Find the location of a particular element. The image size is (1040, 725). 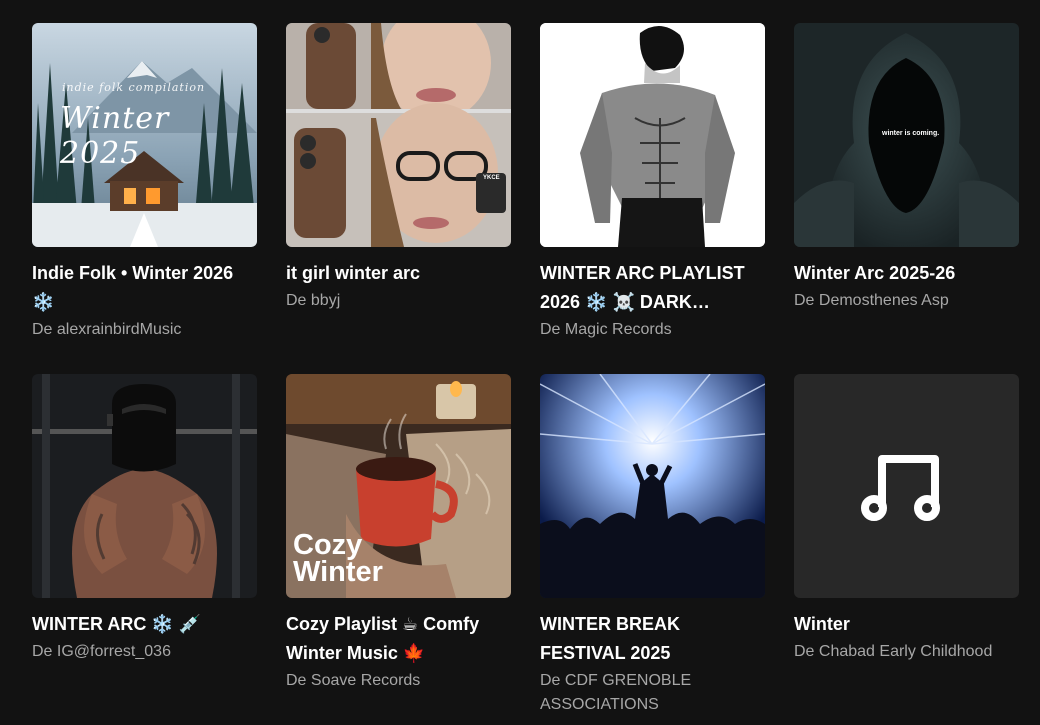

cover-title-text: Winter 2025 is located at coordinates (115, 136).